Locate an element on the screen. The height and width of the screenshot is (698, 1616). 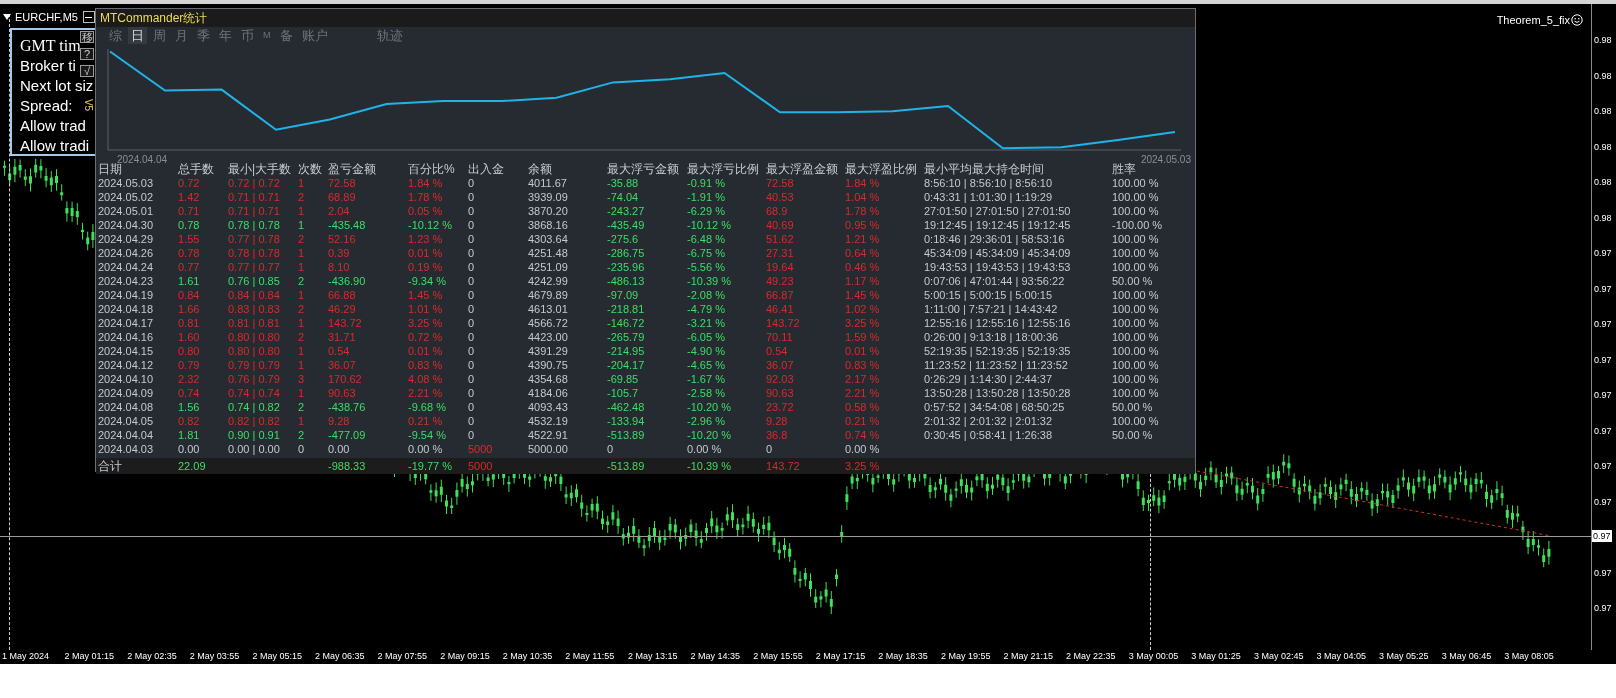
column-header: 余额 is located at coordinates (540, 169).